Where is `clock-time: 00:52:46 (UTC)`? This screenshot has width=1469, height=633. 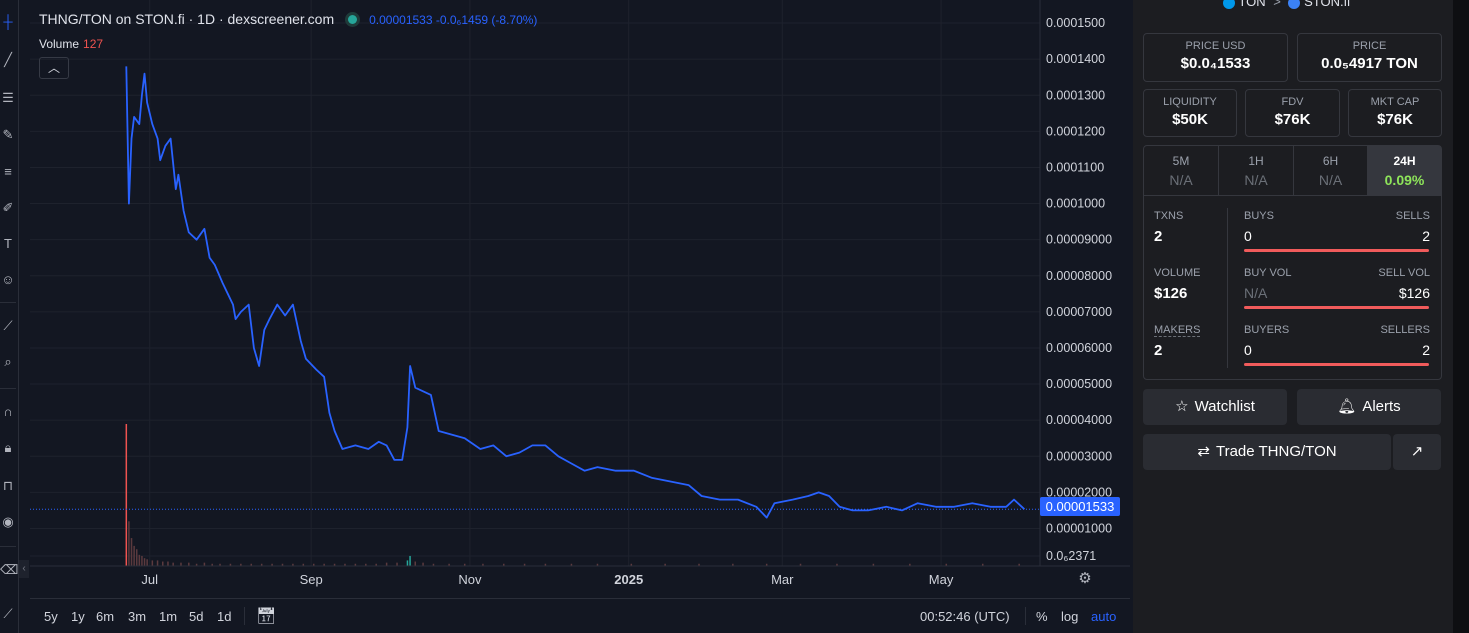 clock-time: 00:52:46 (UTC) is located at coordinates (965, 616).